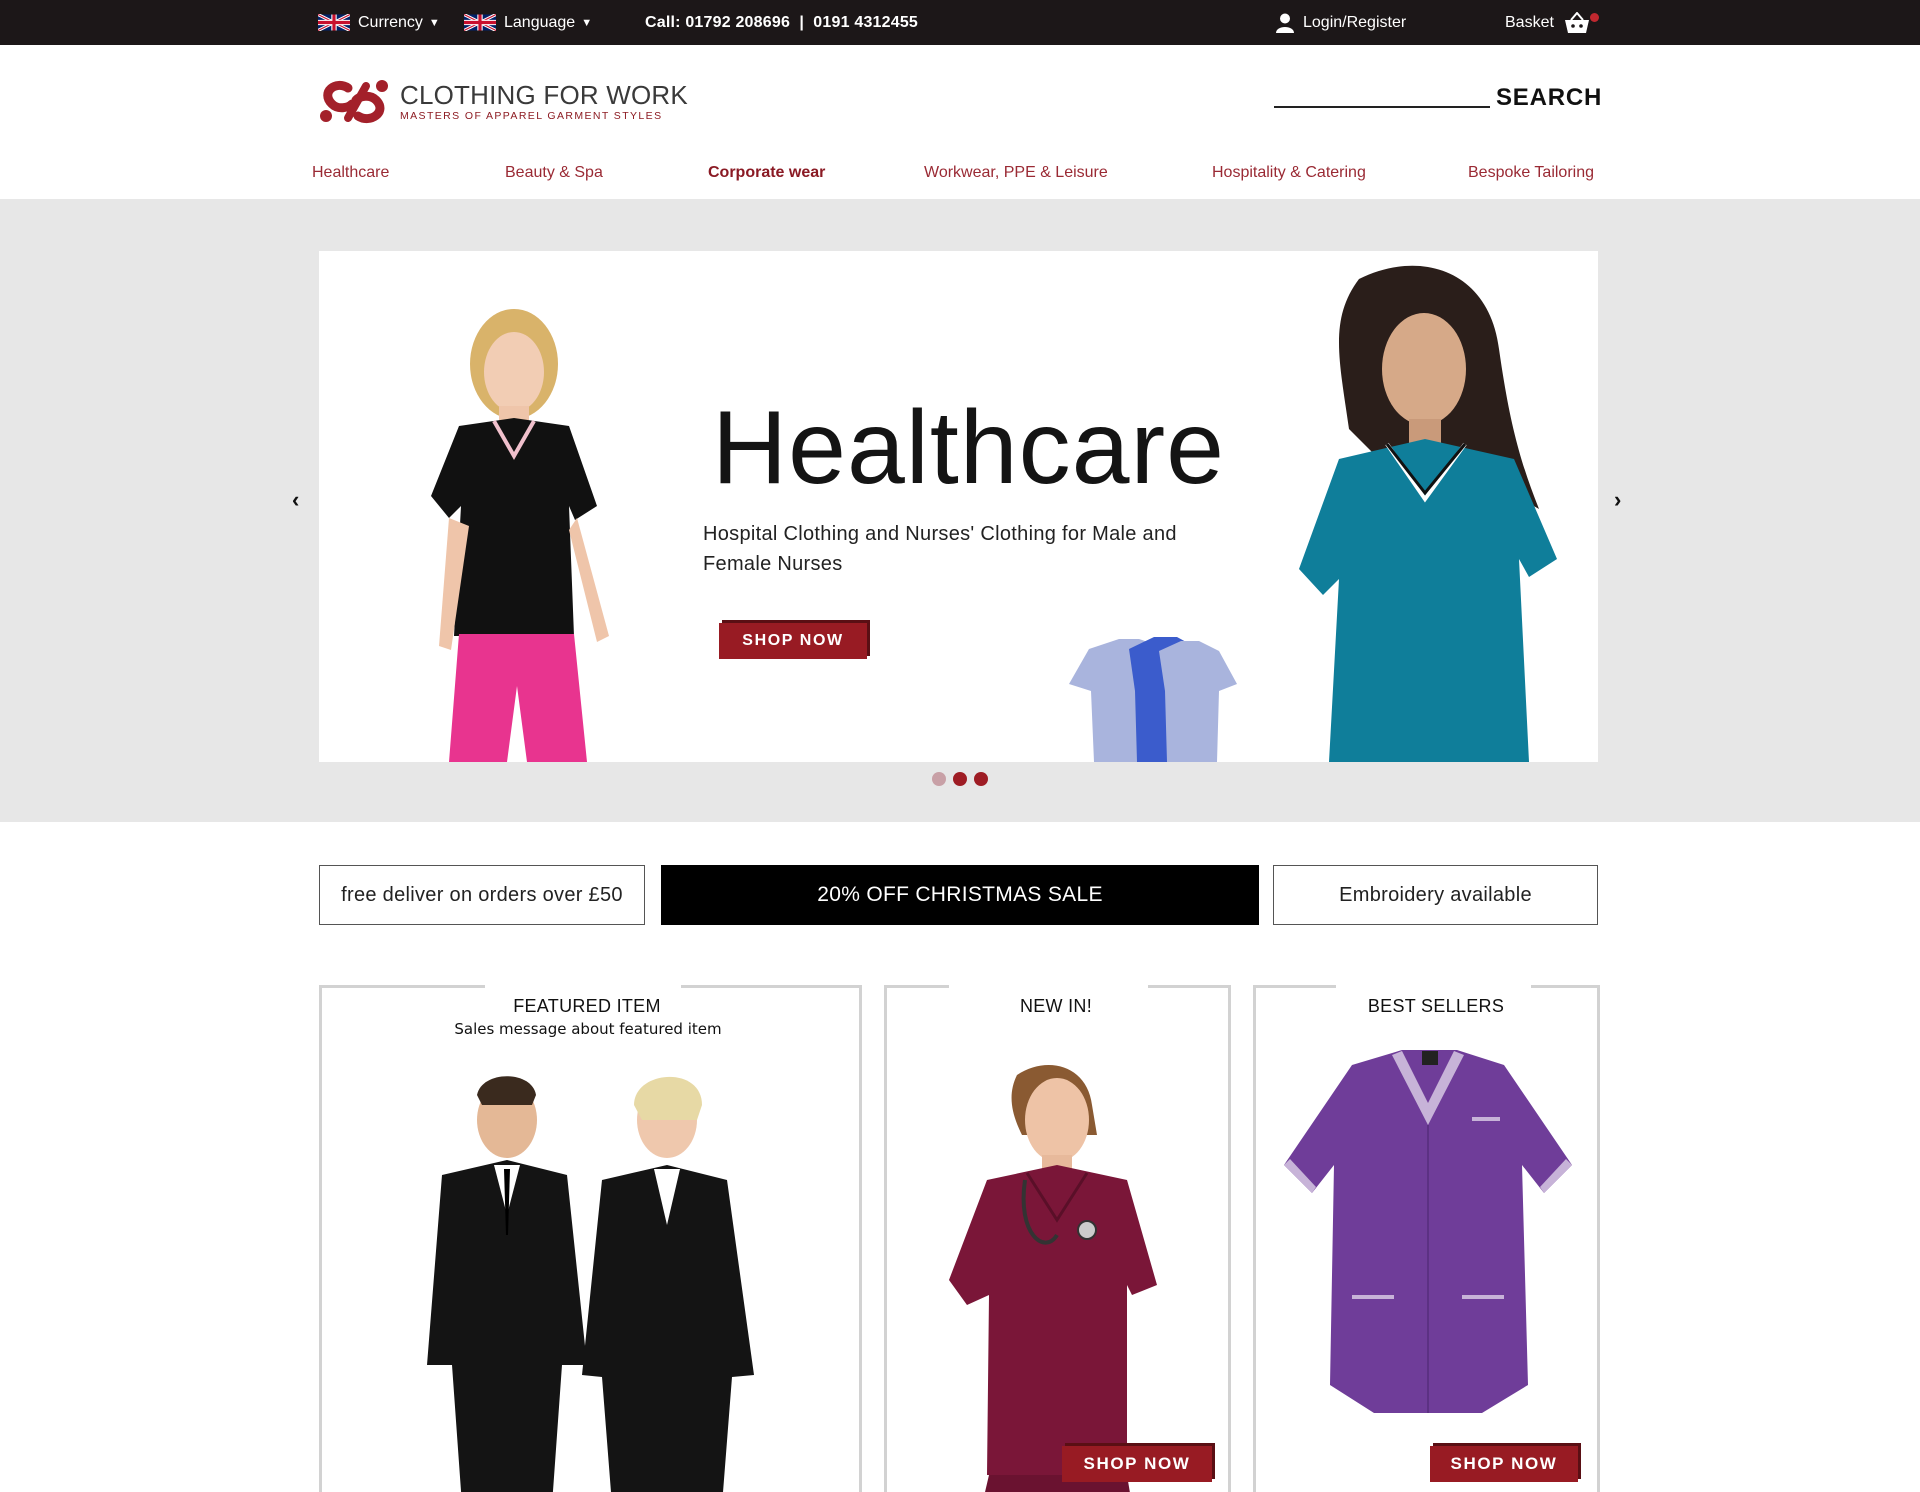  Describe the element at coordinates (1529, 22) in the screenshot. I see `basket-label: Basket` at that location.